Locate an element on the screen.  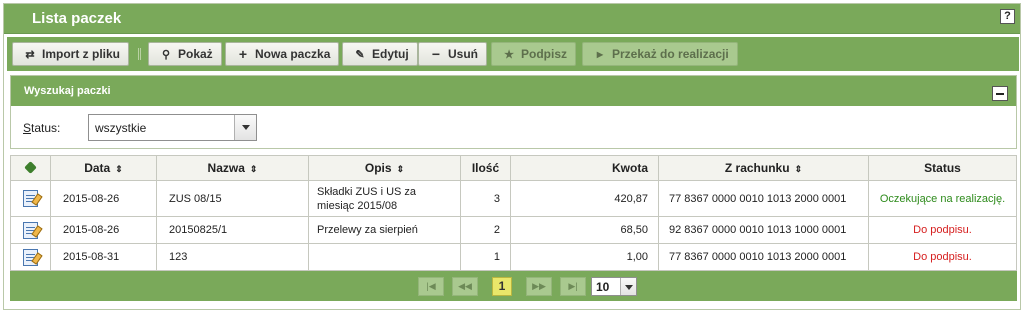
column-header-kwota: Kwota is located at coordinates (584, 168).